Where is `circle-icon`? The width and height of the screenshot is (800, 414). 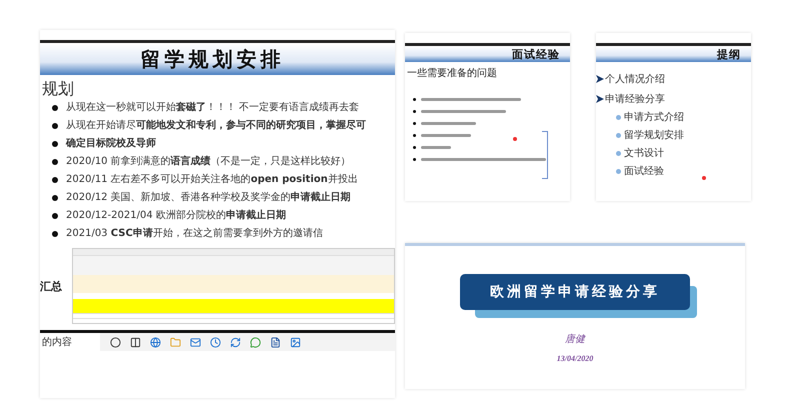 circle-icon is located at coordinates (115, 342).